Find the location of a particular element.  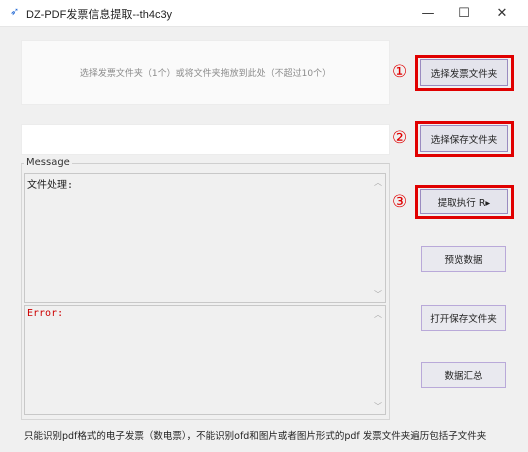

open-save-folder-button: 打开保存文件夹 is located at coordinates (463, 318).